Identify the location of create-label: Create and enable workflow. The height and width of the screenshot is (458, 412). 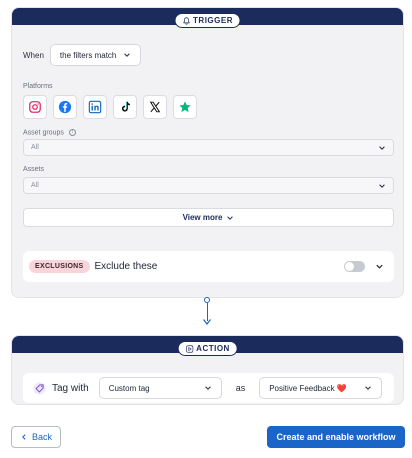
(336, 437).